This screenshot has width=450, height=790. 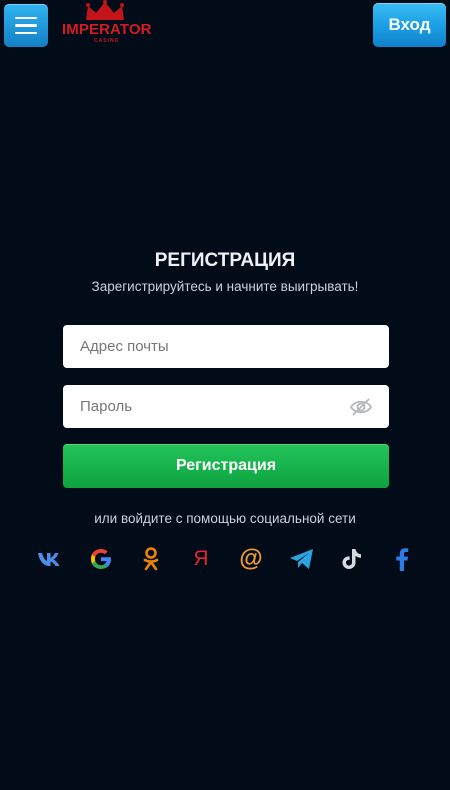 I want to click on telegram-icon, so click(x=302, y=559).